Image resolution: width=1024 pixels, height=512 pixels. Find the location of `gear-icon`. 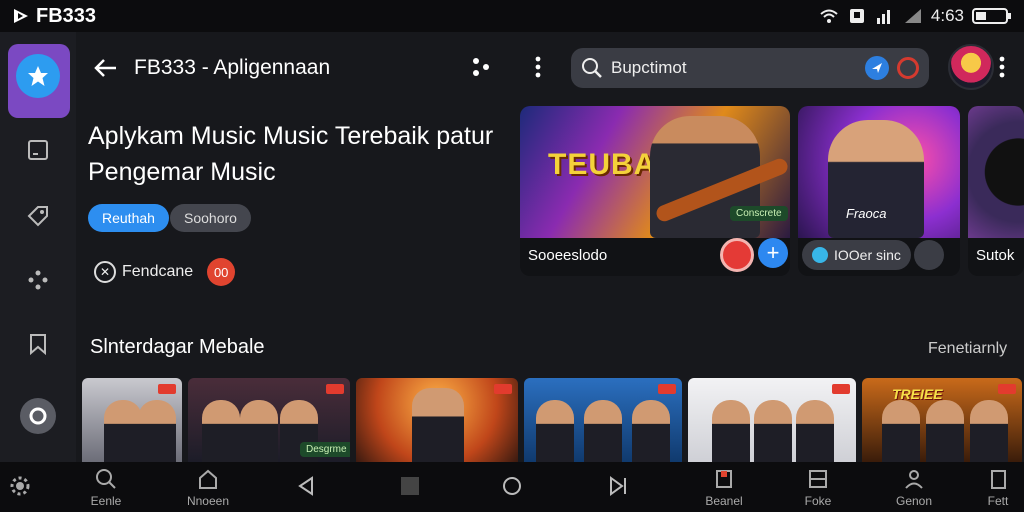

gear-icon is located at coordinates (20, 486).